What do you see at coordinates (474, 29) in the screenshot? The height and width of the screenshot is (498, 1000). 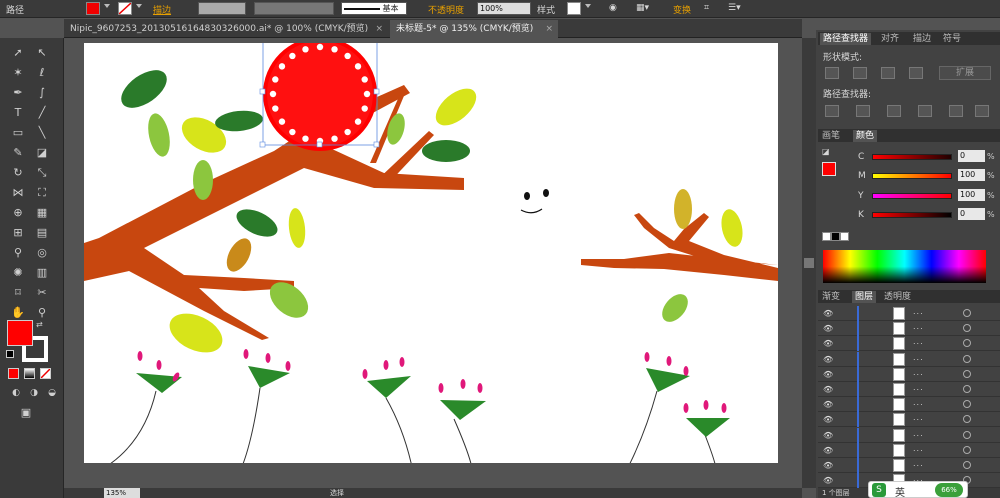 I see `tab-document-2: 未标题-5* @ 135% (CMYK/预览) ×` at bounding box center [474, 29].